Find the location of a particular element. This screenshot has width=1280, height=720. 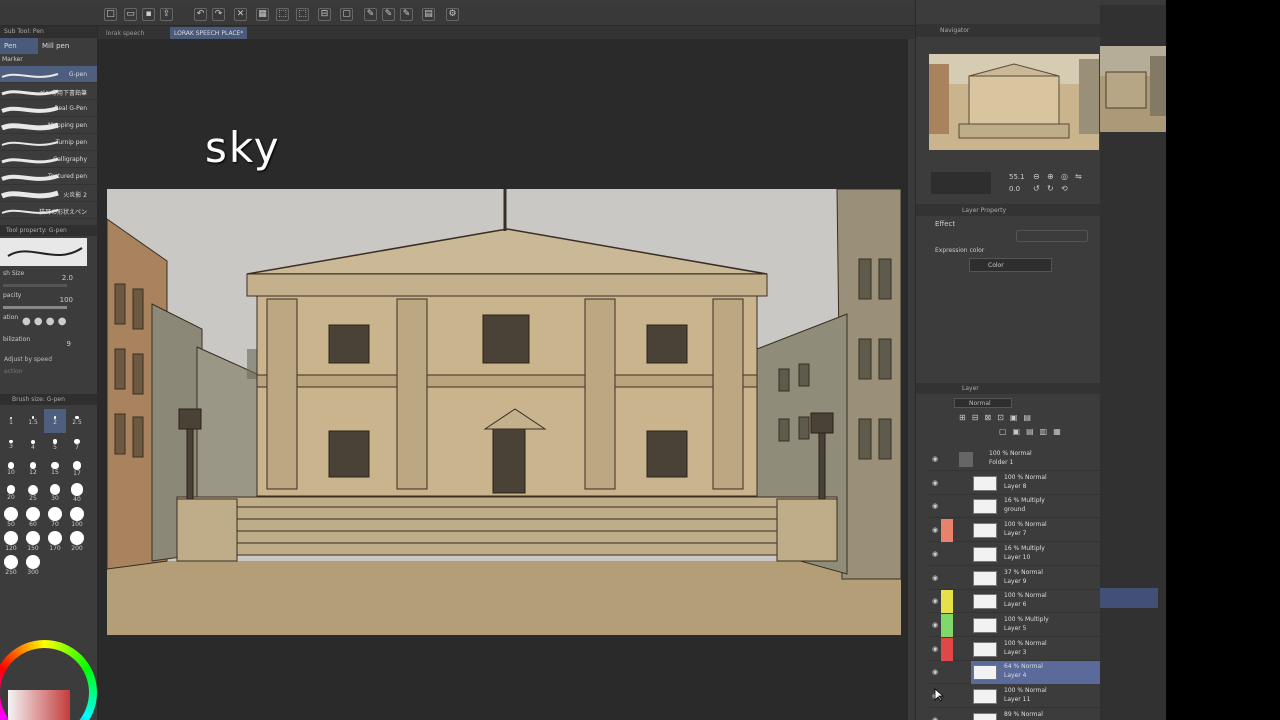

layer-row: ◉ 100 % Normal Layer 7 is located at coordinates (1014, 531).